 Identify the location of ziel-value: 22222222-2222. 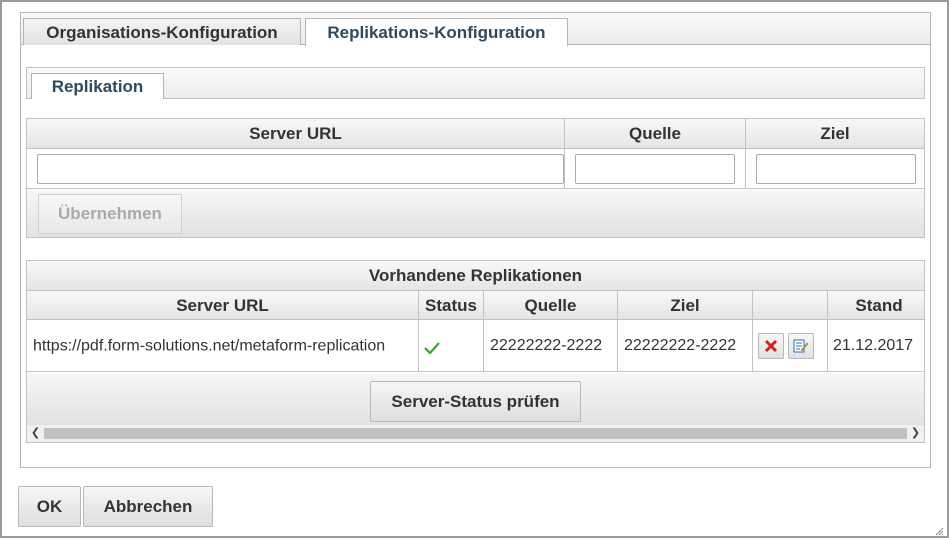
(680, 345).